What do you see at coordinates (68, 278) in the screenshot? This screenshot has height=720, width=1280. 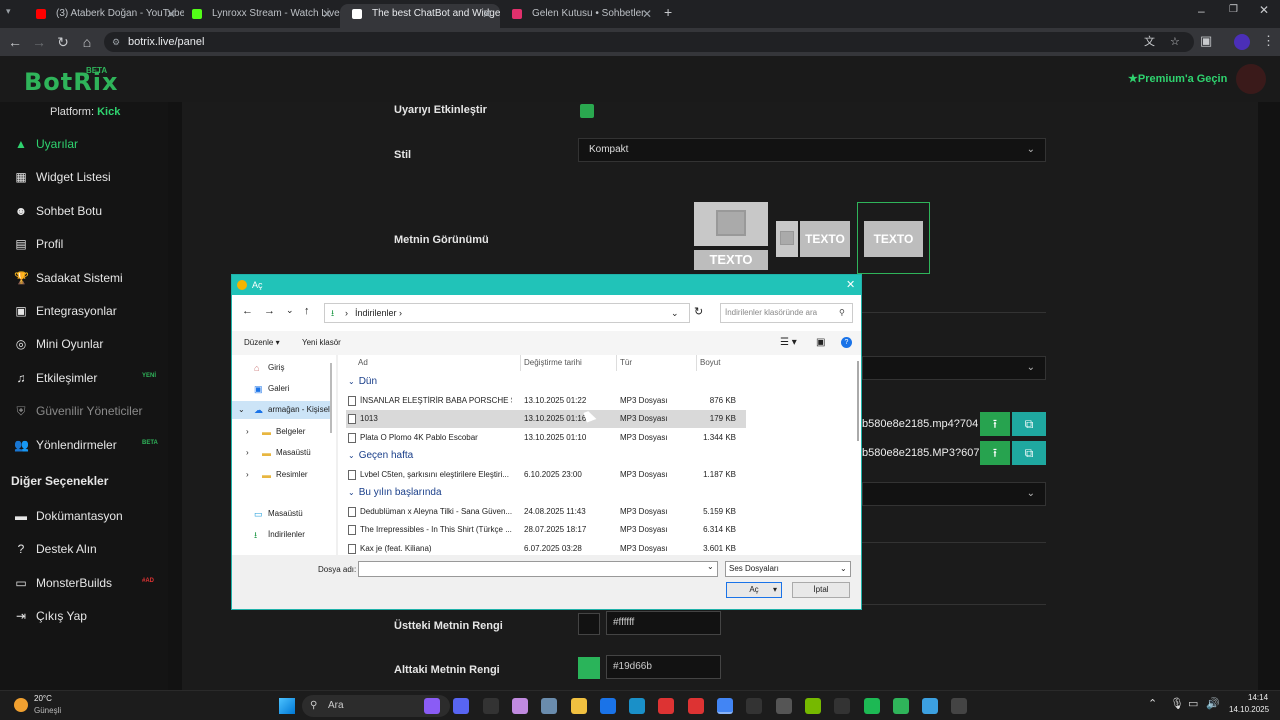 I see `sidebar-item: 🏆 Sadakat Sistemi` at bounding box center [68, 278].